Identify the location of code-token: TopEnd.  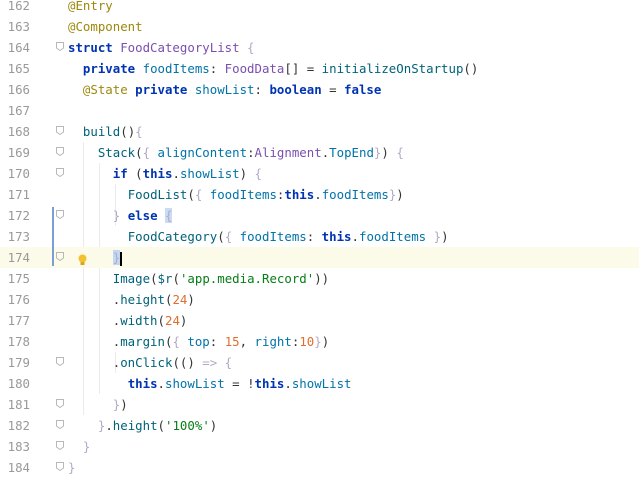
(351, 152).